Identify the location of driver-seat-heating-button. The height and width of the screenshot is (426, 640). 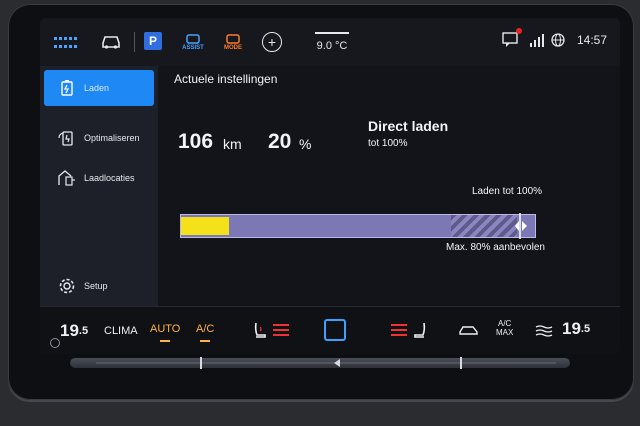
(271, 330).